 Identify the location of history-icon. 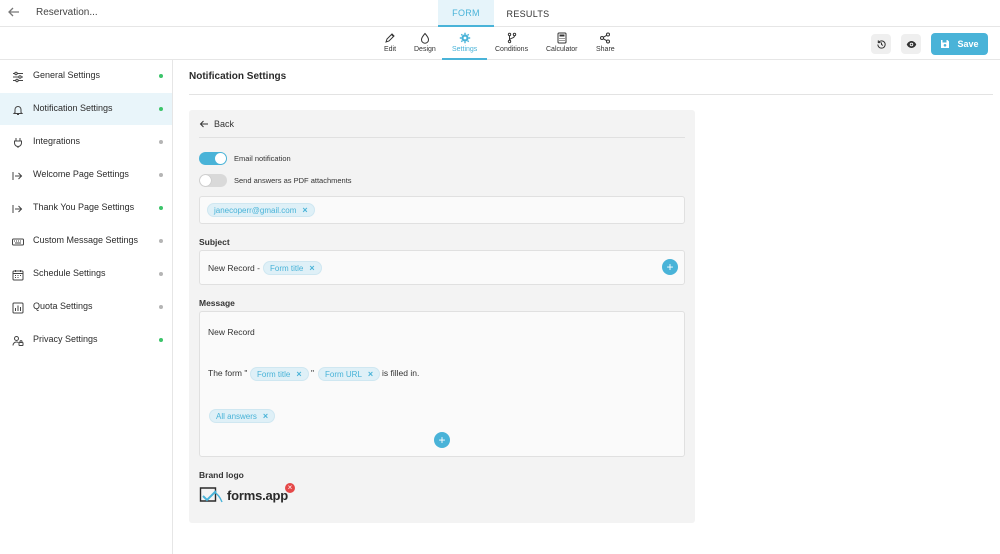
(881, 44).